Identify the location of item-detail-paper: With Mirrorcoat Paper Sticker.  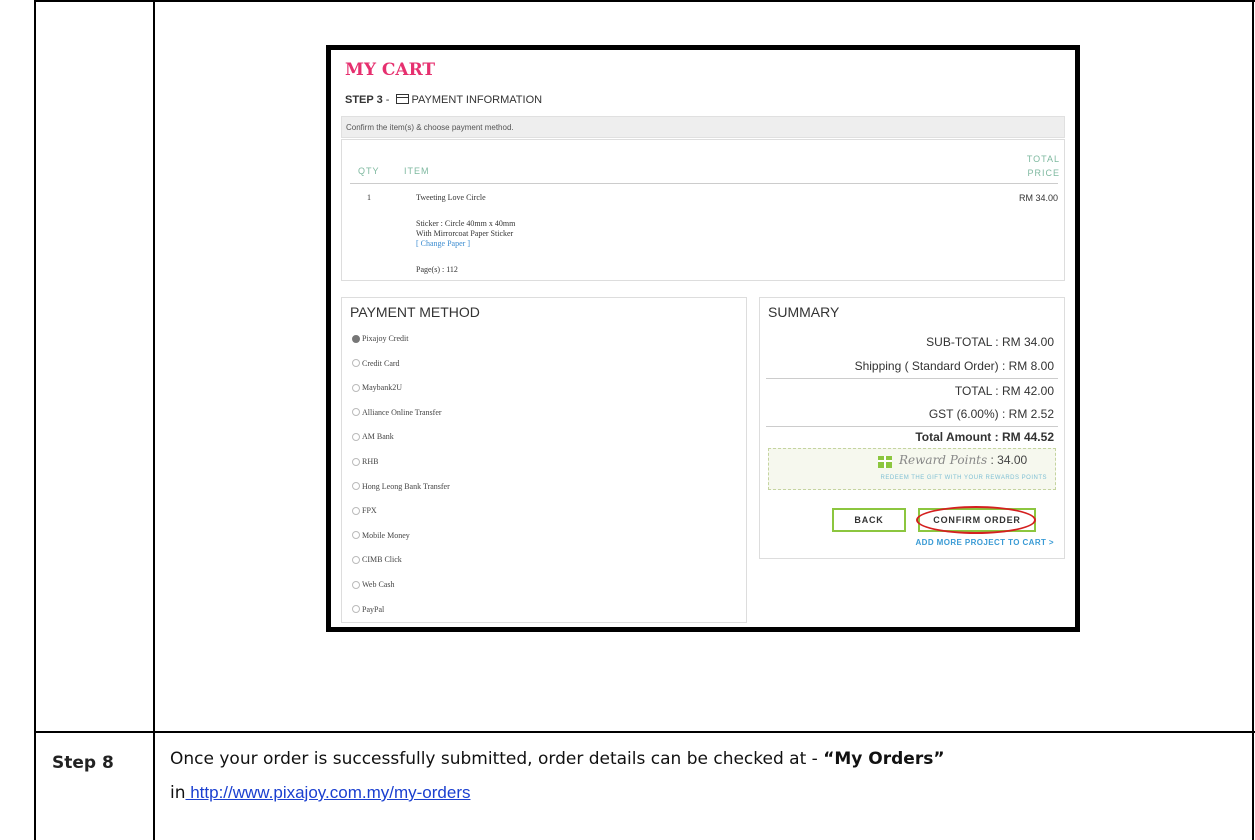
(465, 233).